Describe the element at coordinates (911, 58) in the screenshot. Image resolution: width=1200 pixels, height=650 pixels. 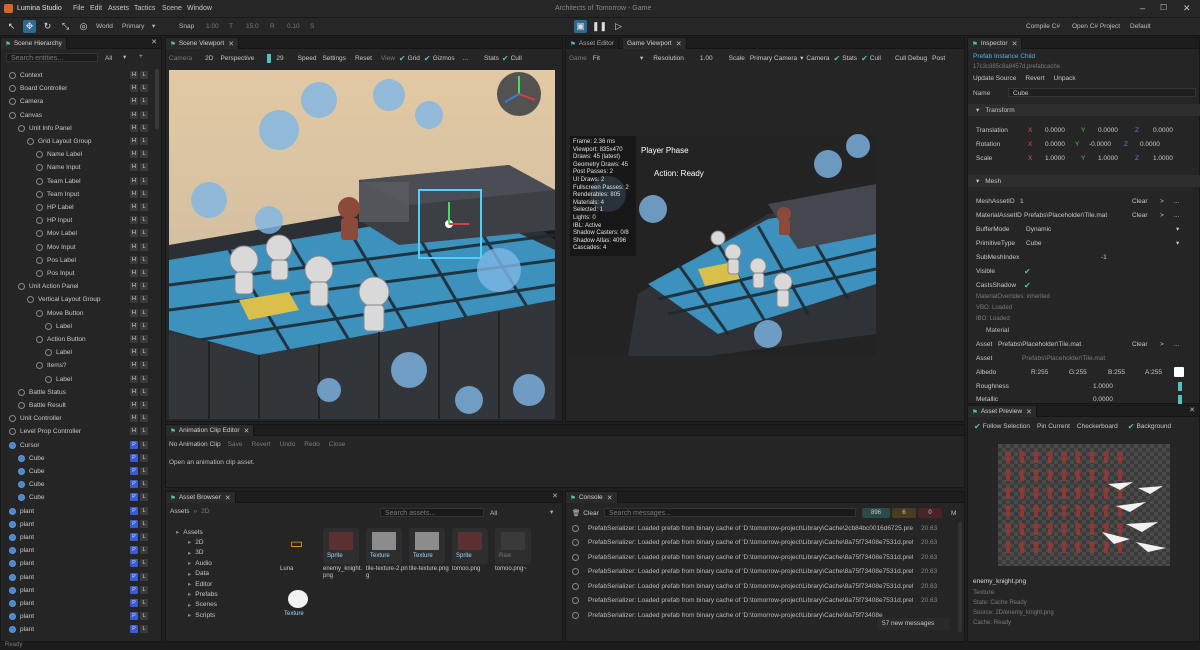
I see `cull-debug-toggle: Cull Debug` at that location.